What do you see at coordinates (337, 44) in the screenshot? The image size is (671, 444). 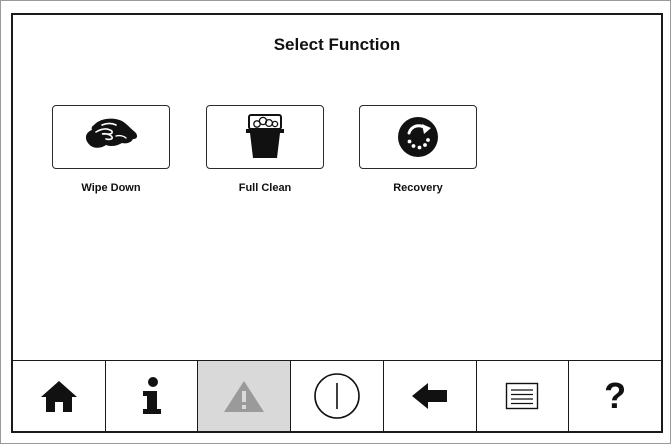 I see `page-title: Select Function` at bounding box center [337, 44].